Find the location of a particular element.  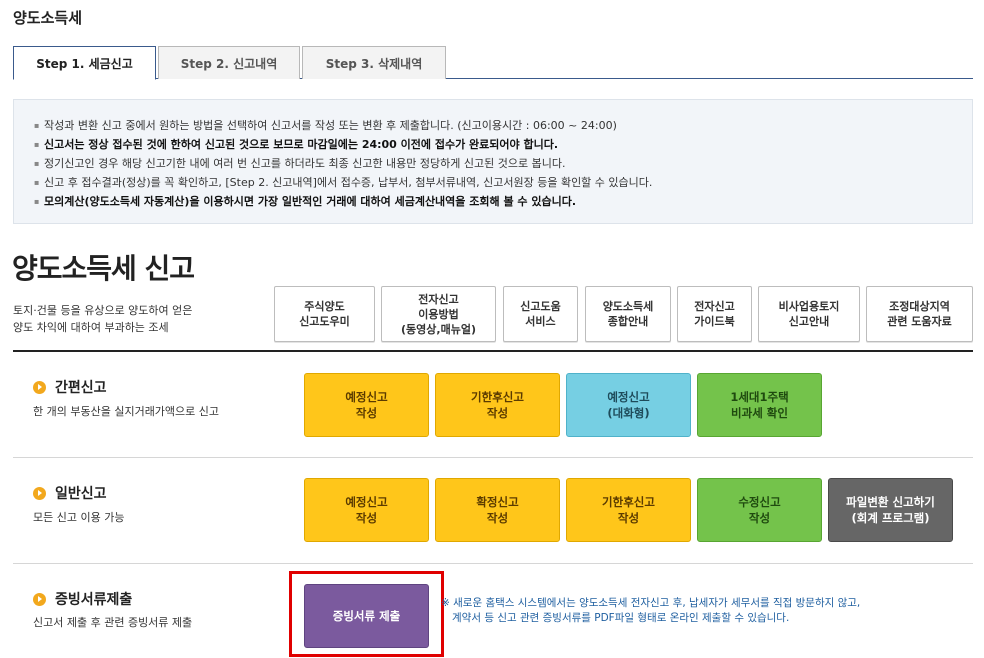

step-tabs: Step 1. 세금신고 Step 2. 신고내역 Step 3. 삭제내역 is located at coordinates (493, 63).